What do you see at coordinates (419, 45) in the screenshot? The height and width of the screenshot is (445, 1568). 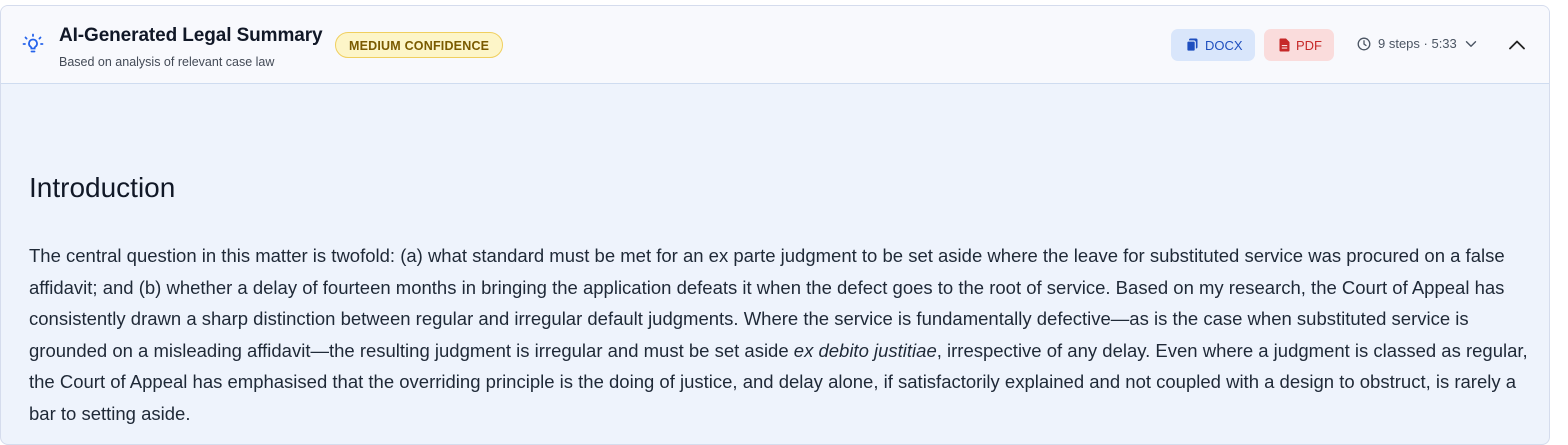 I see `confidence-badge: MEDIUM CONFIDENCE` at bounding box center [419, 45].